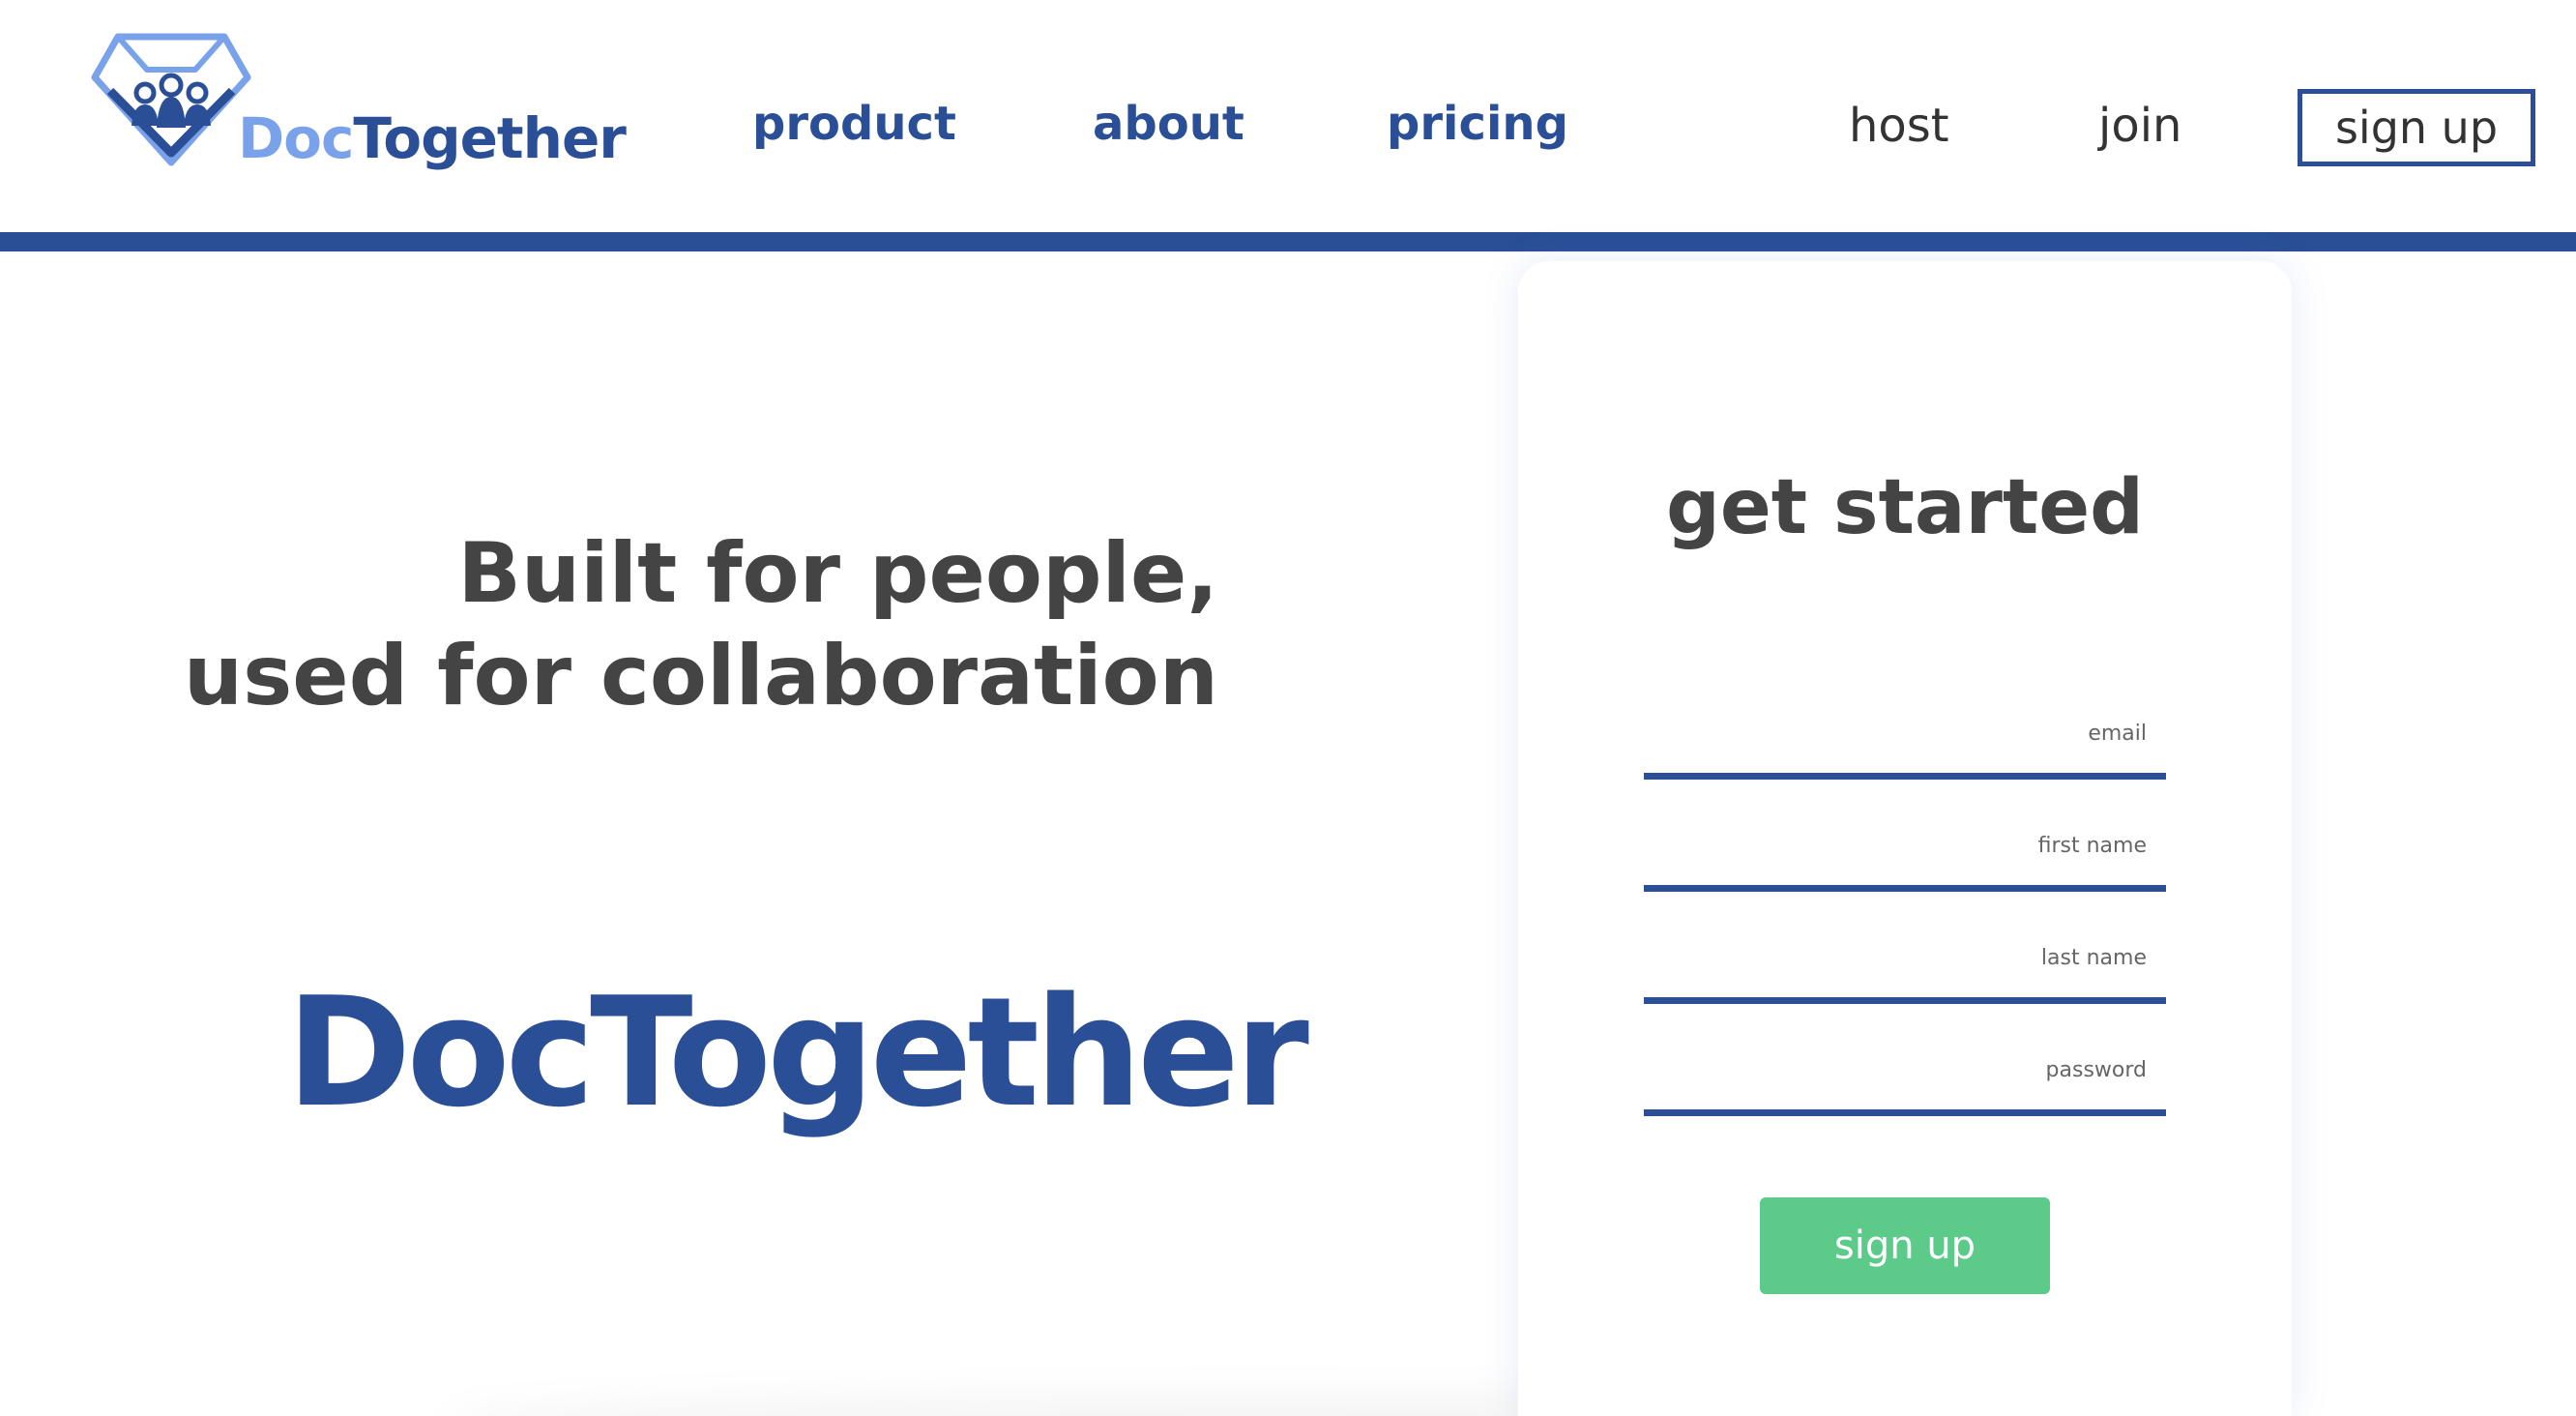  Describe the element at coordinates (1905, 855) in the screenshot. I see `first-name-field: first name` at that location.